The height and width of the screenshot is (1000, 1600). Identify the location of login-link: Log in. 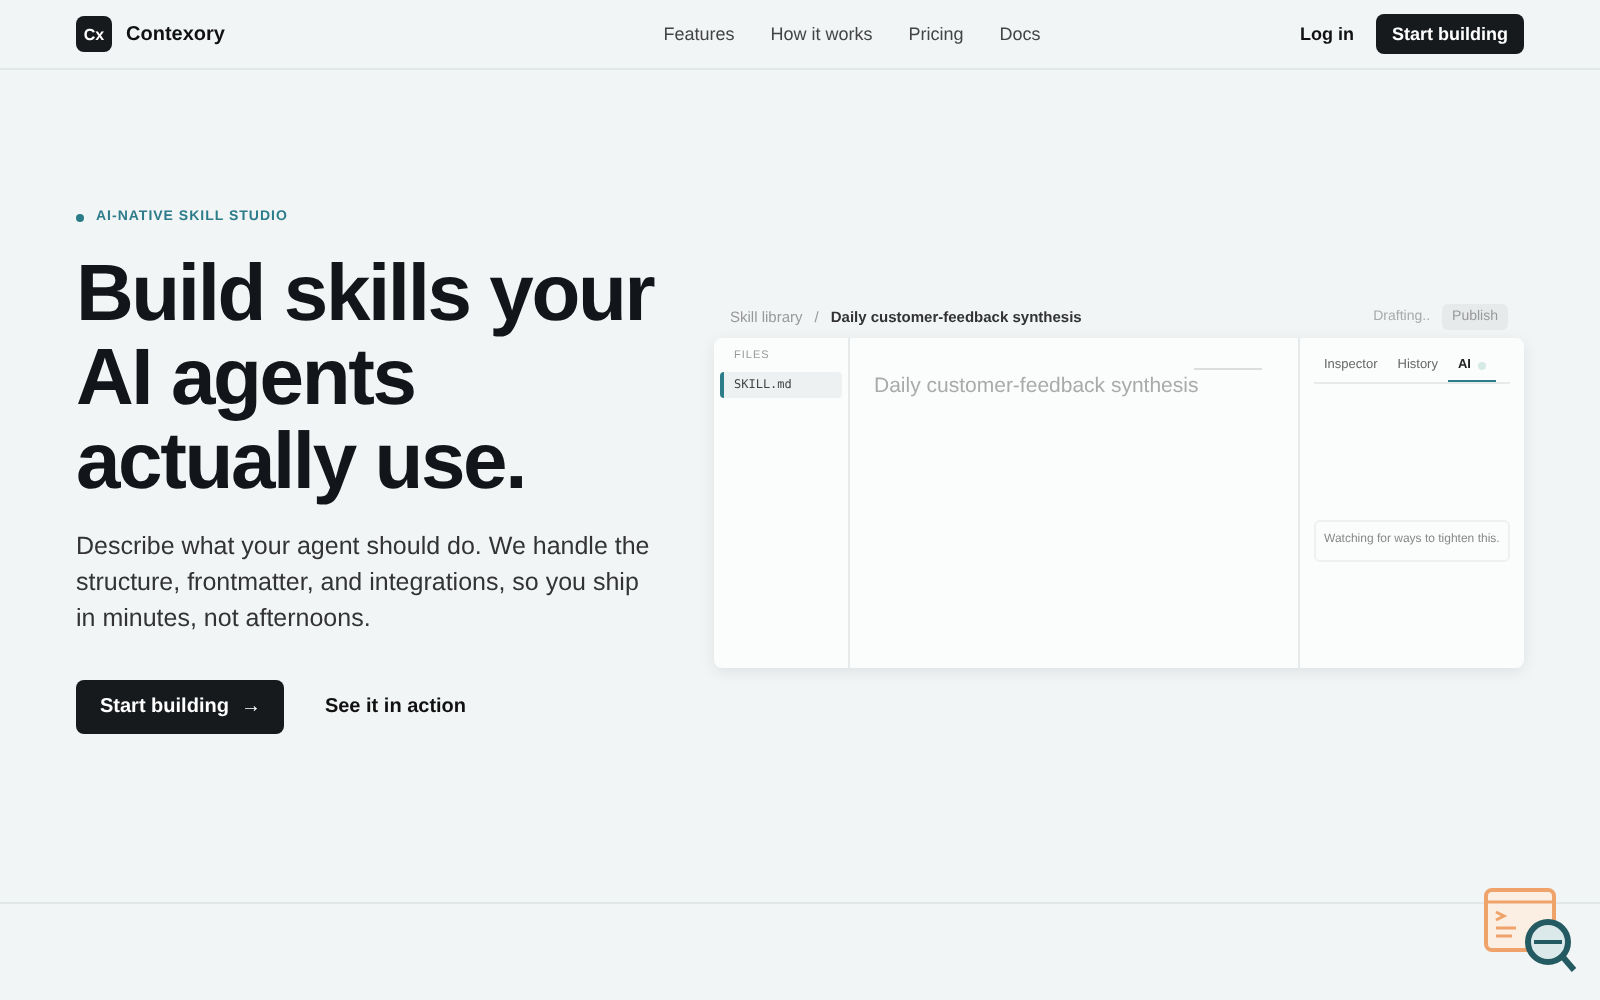
(1327, 34).